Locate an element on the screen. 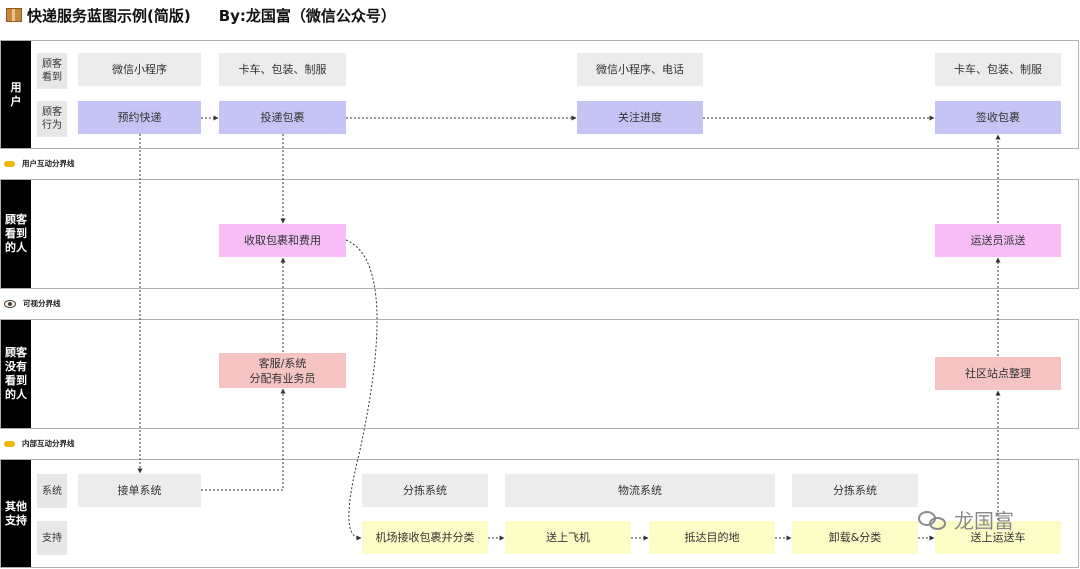  watermark-text: 龙国富 is located at coordinates (984, 521).